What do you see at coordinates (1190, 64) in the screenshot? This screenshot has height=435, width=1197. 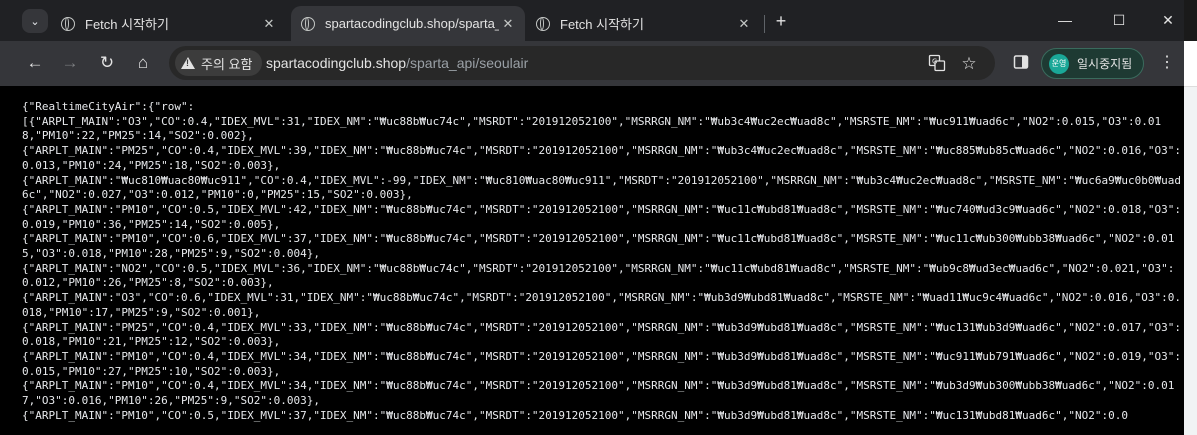 I see `background-window-toolbar` at bounding box center [1190, 64].